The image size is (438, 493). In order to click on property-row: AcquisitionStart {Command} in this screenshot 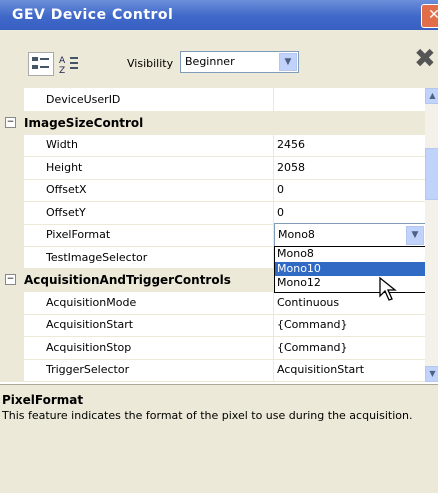, I will do `click(212, 325)`.